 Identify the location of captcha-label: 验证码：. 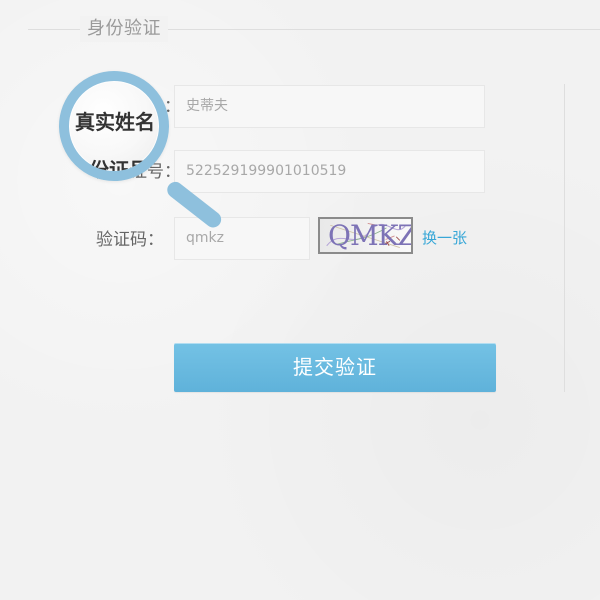
(130, 240).